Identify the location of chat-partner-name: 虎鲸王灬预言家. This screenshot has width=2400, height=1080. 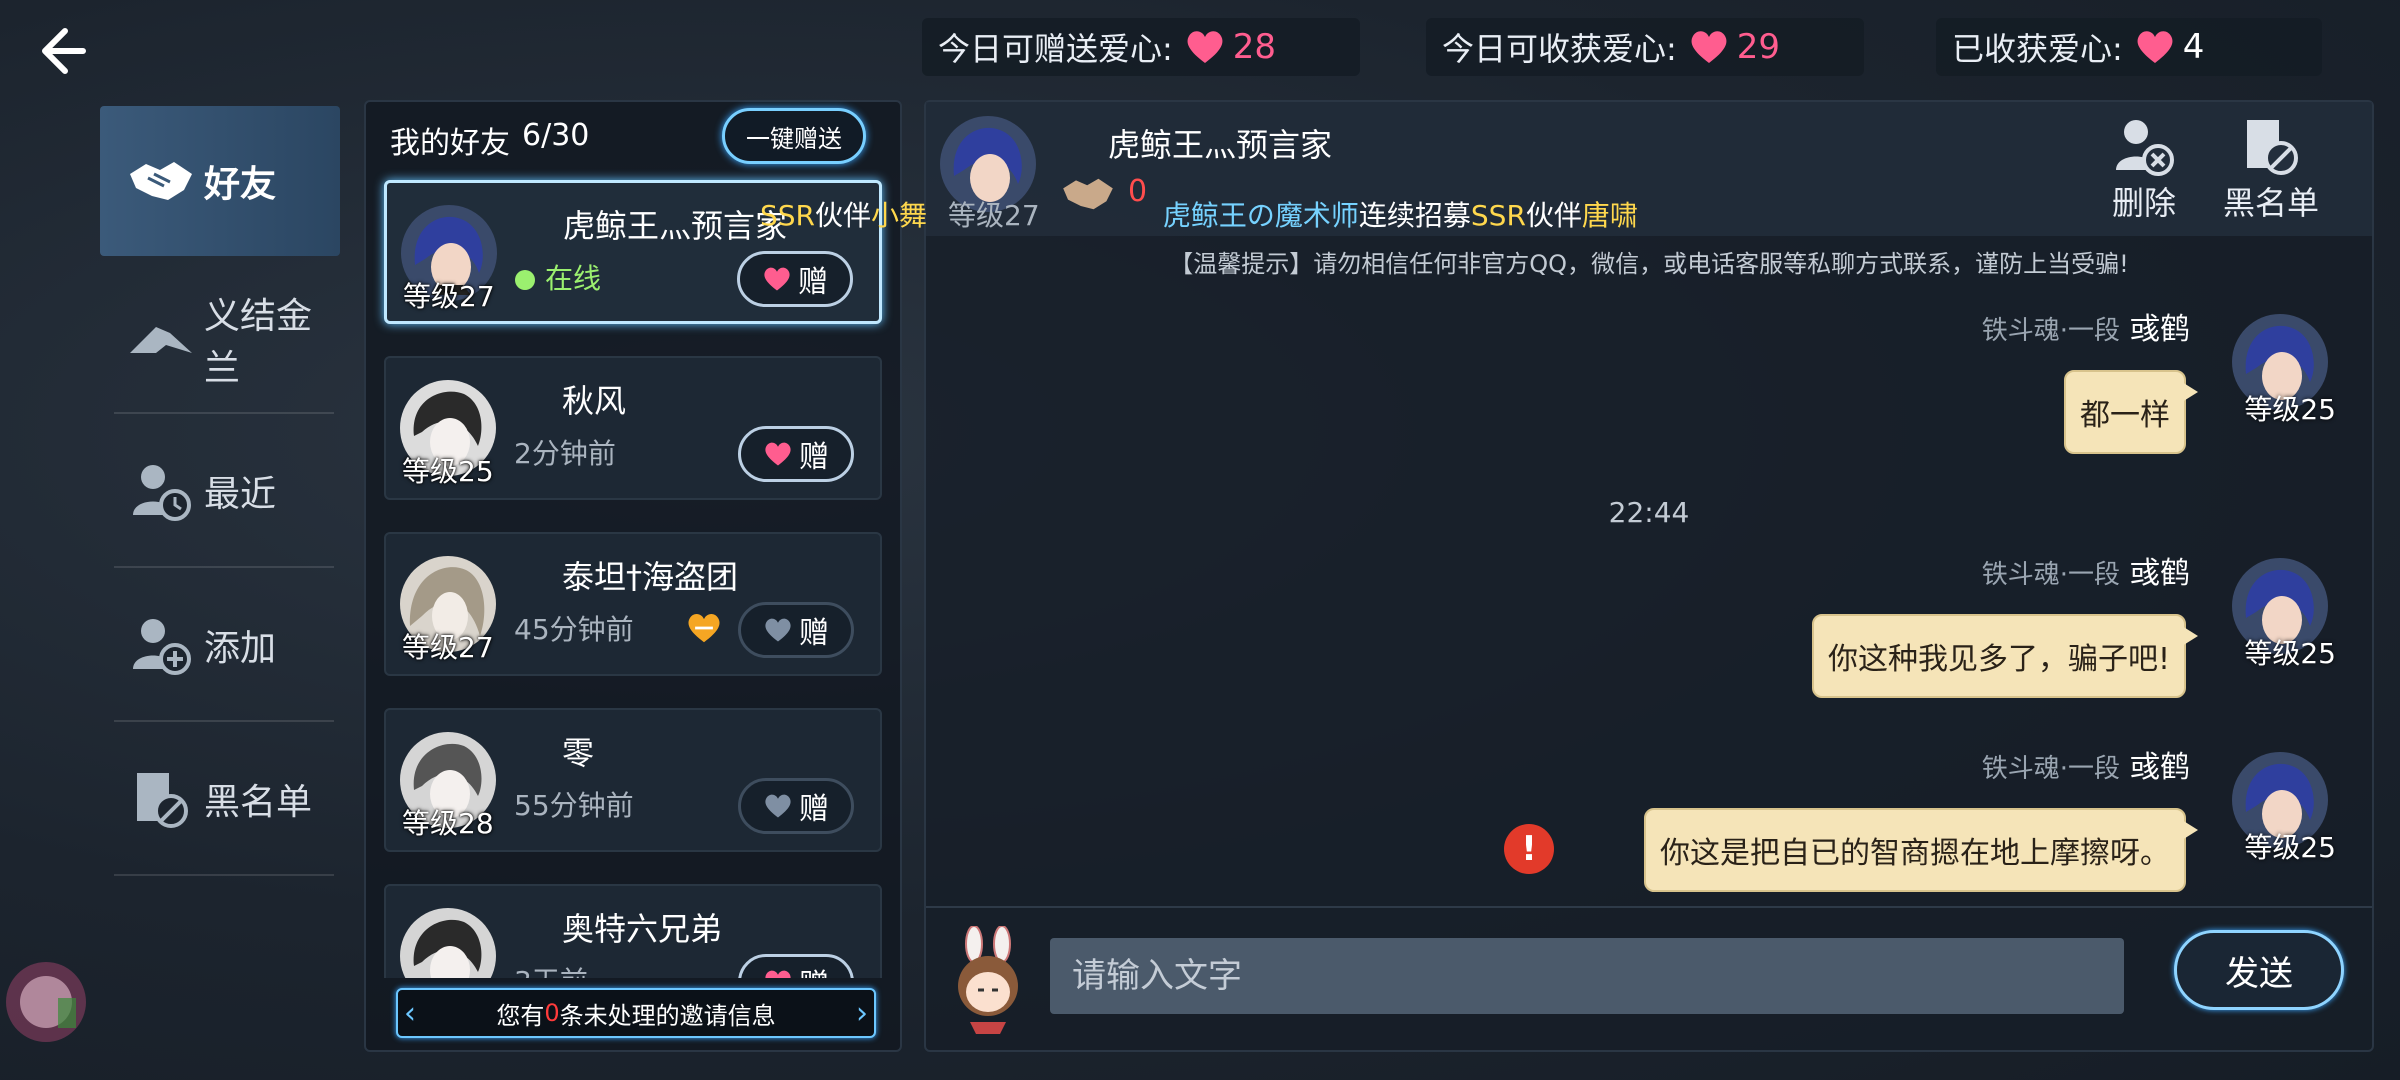
(1220, 145).